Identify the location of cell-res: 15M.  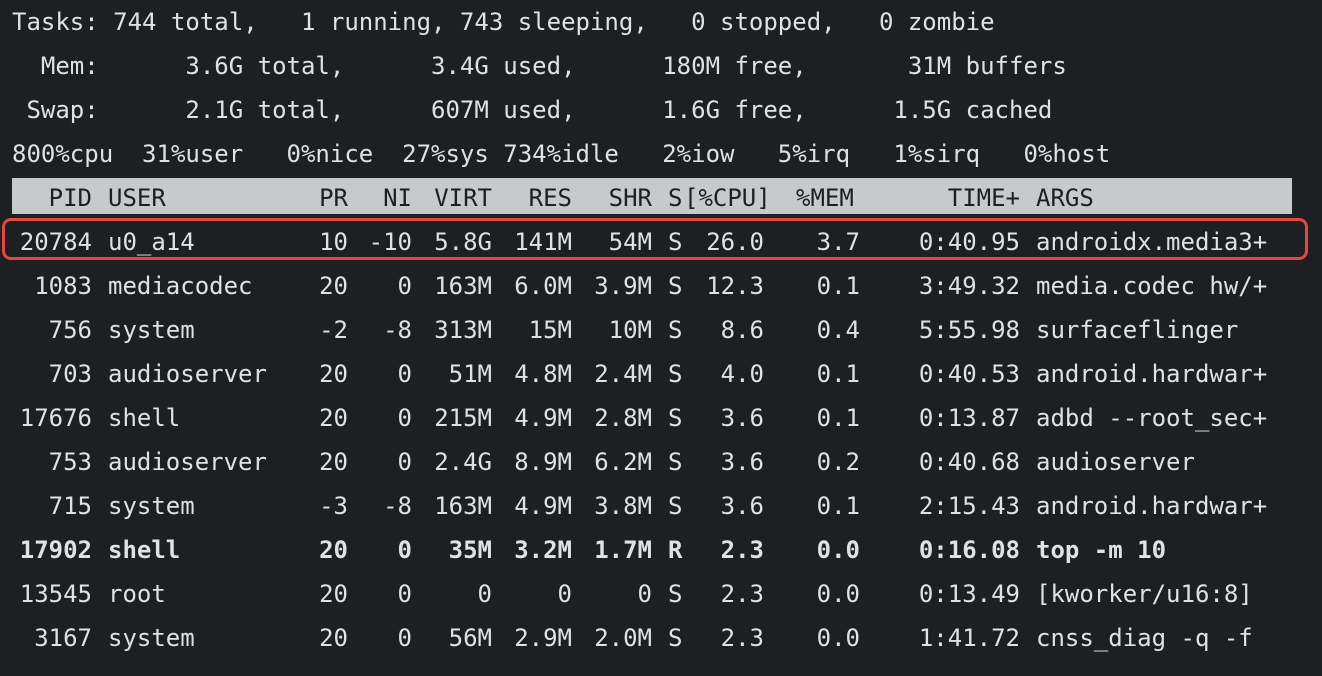
(550, 330).